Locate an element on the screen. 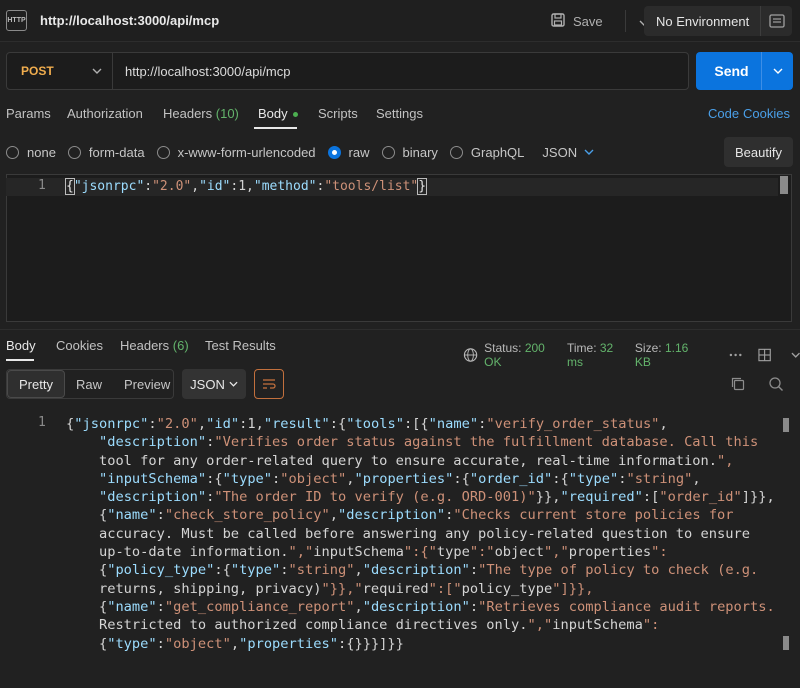 Image resolution: width=800 pixels, height=688 pixels. tab-headers-count: (10) is located at coordinates (227, 113).